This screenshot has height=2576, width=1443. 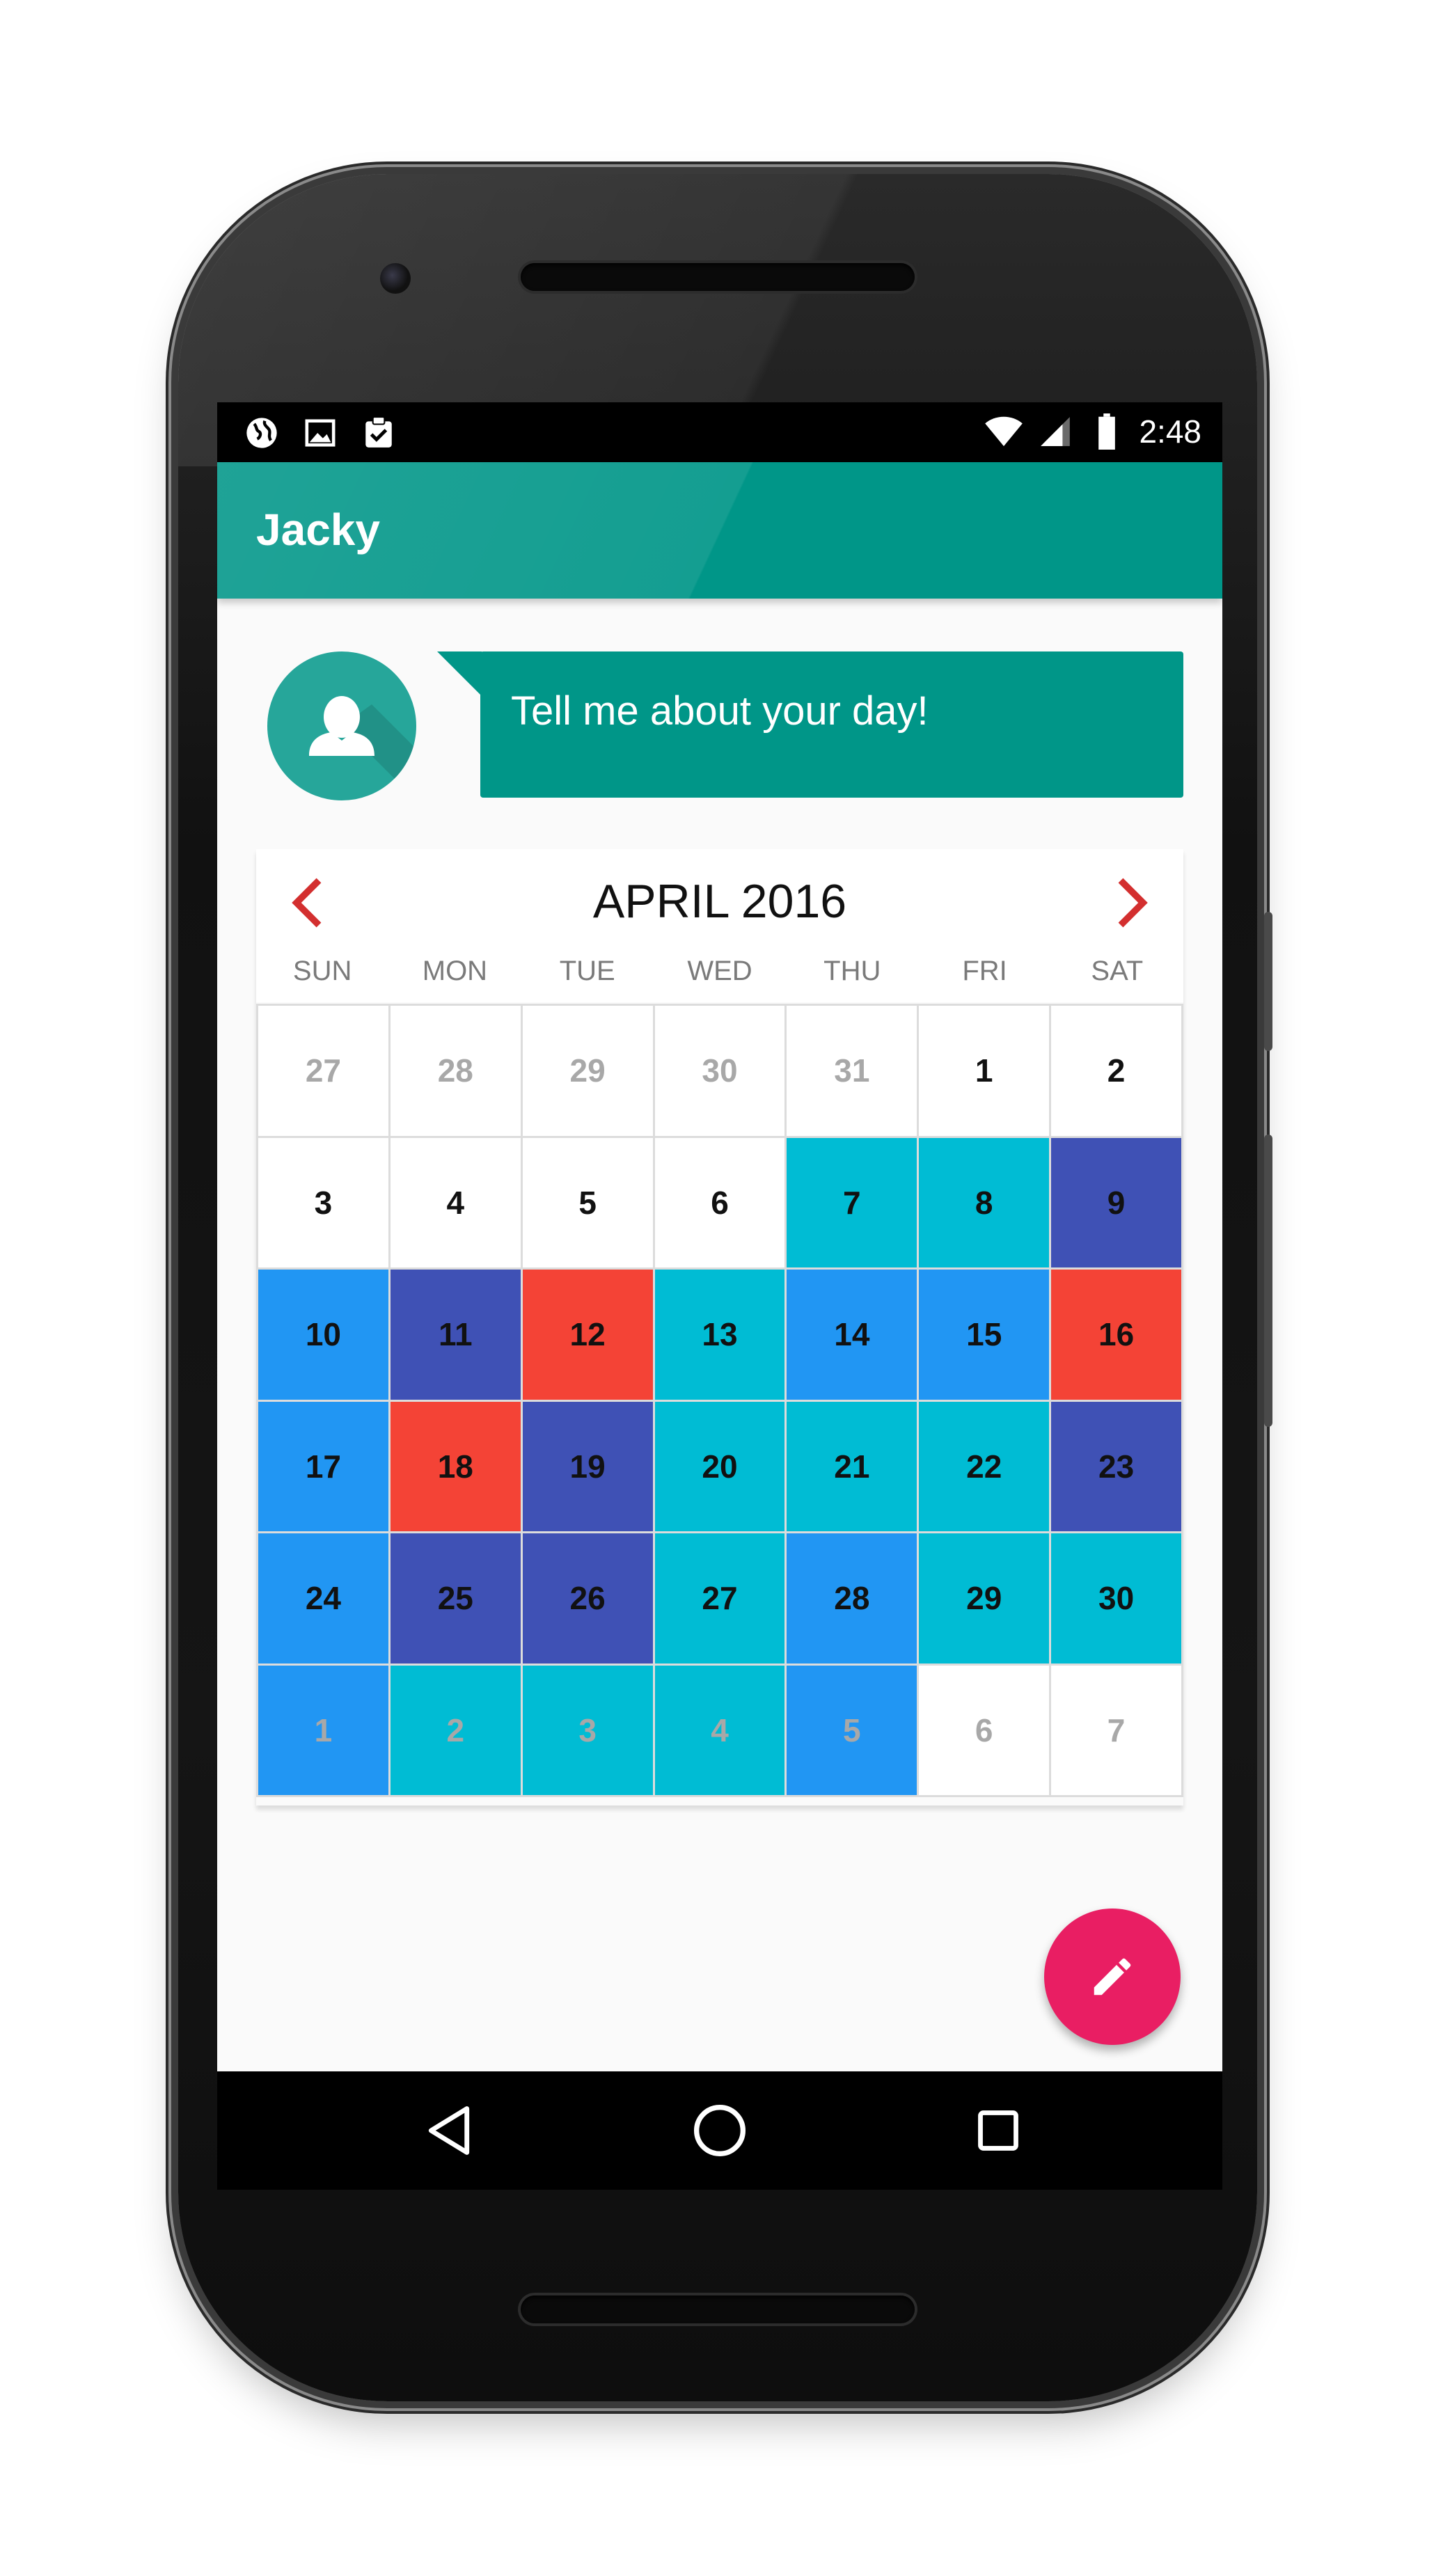 I want to click on chevron-left-icon, so click(x=307, y=903).